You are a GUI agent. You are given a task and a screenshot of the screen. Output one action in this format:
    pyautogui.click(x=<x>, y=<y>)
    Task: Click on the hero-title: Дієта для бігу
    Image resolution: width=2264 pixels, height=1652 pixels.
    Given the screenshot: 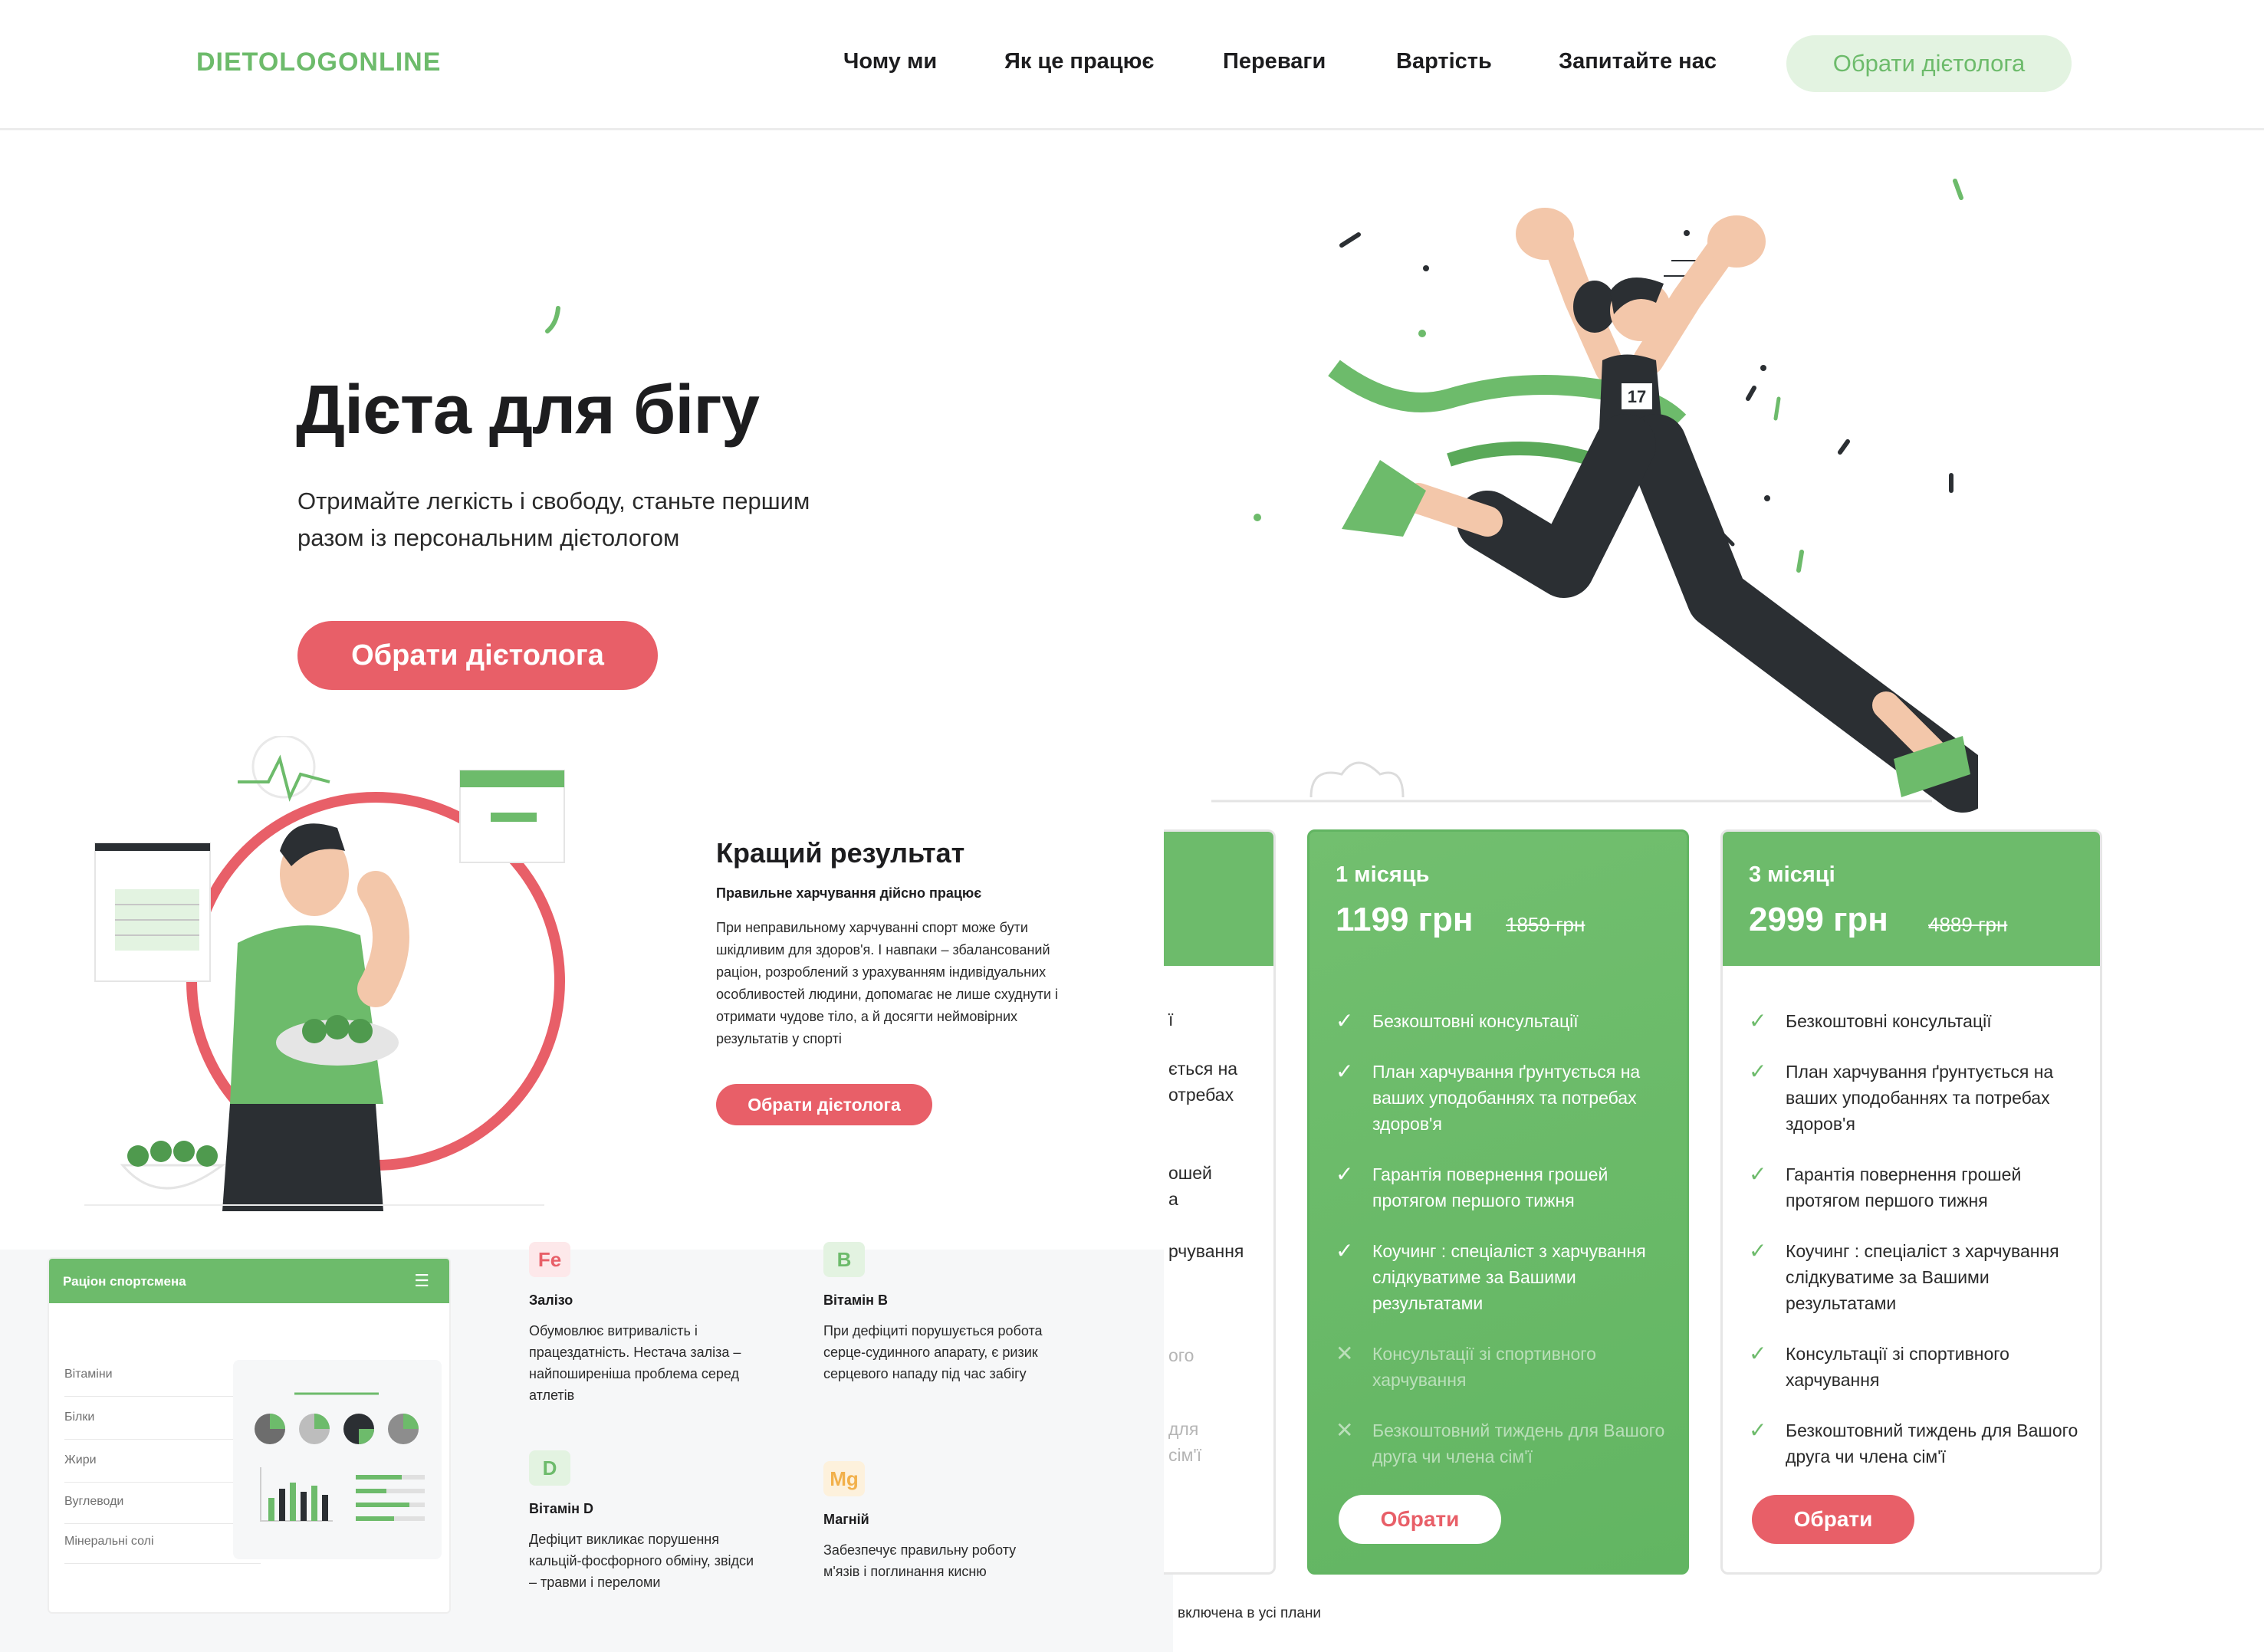 What is the action you would take?
    pyautogui.click(x=528, y=410)
    